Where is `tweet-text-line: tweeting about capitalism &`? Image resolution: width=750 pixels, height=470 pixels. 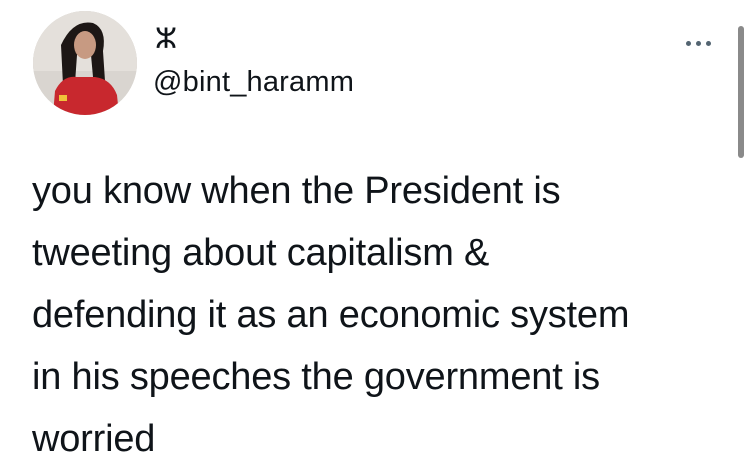 tweet-text-line: tweeting about capitalism & is located at coordinates (261, 253).